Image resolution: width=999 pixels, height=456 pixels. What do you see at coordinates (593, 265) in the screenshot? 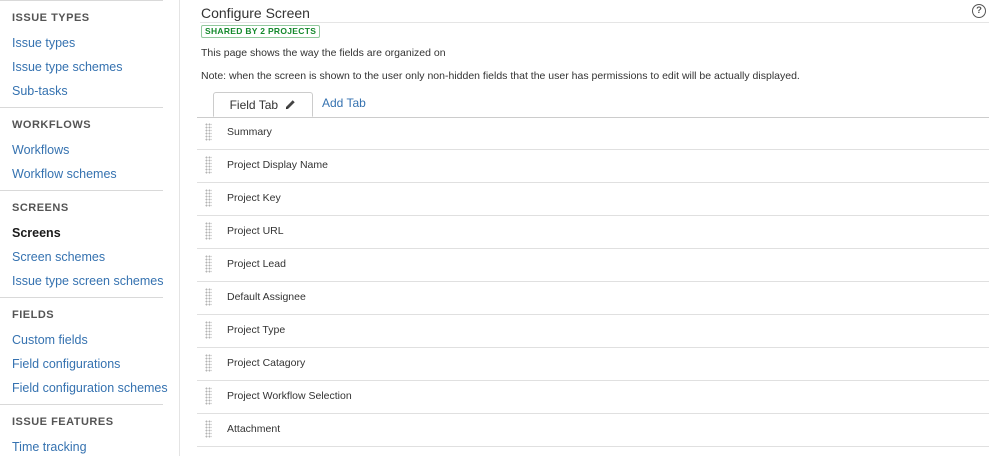
I see `field-row: Project Lead` at bounding box center [593, 265].